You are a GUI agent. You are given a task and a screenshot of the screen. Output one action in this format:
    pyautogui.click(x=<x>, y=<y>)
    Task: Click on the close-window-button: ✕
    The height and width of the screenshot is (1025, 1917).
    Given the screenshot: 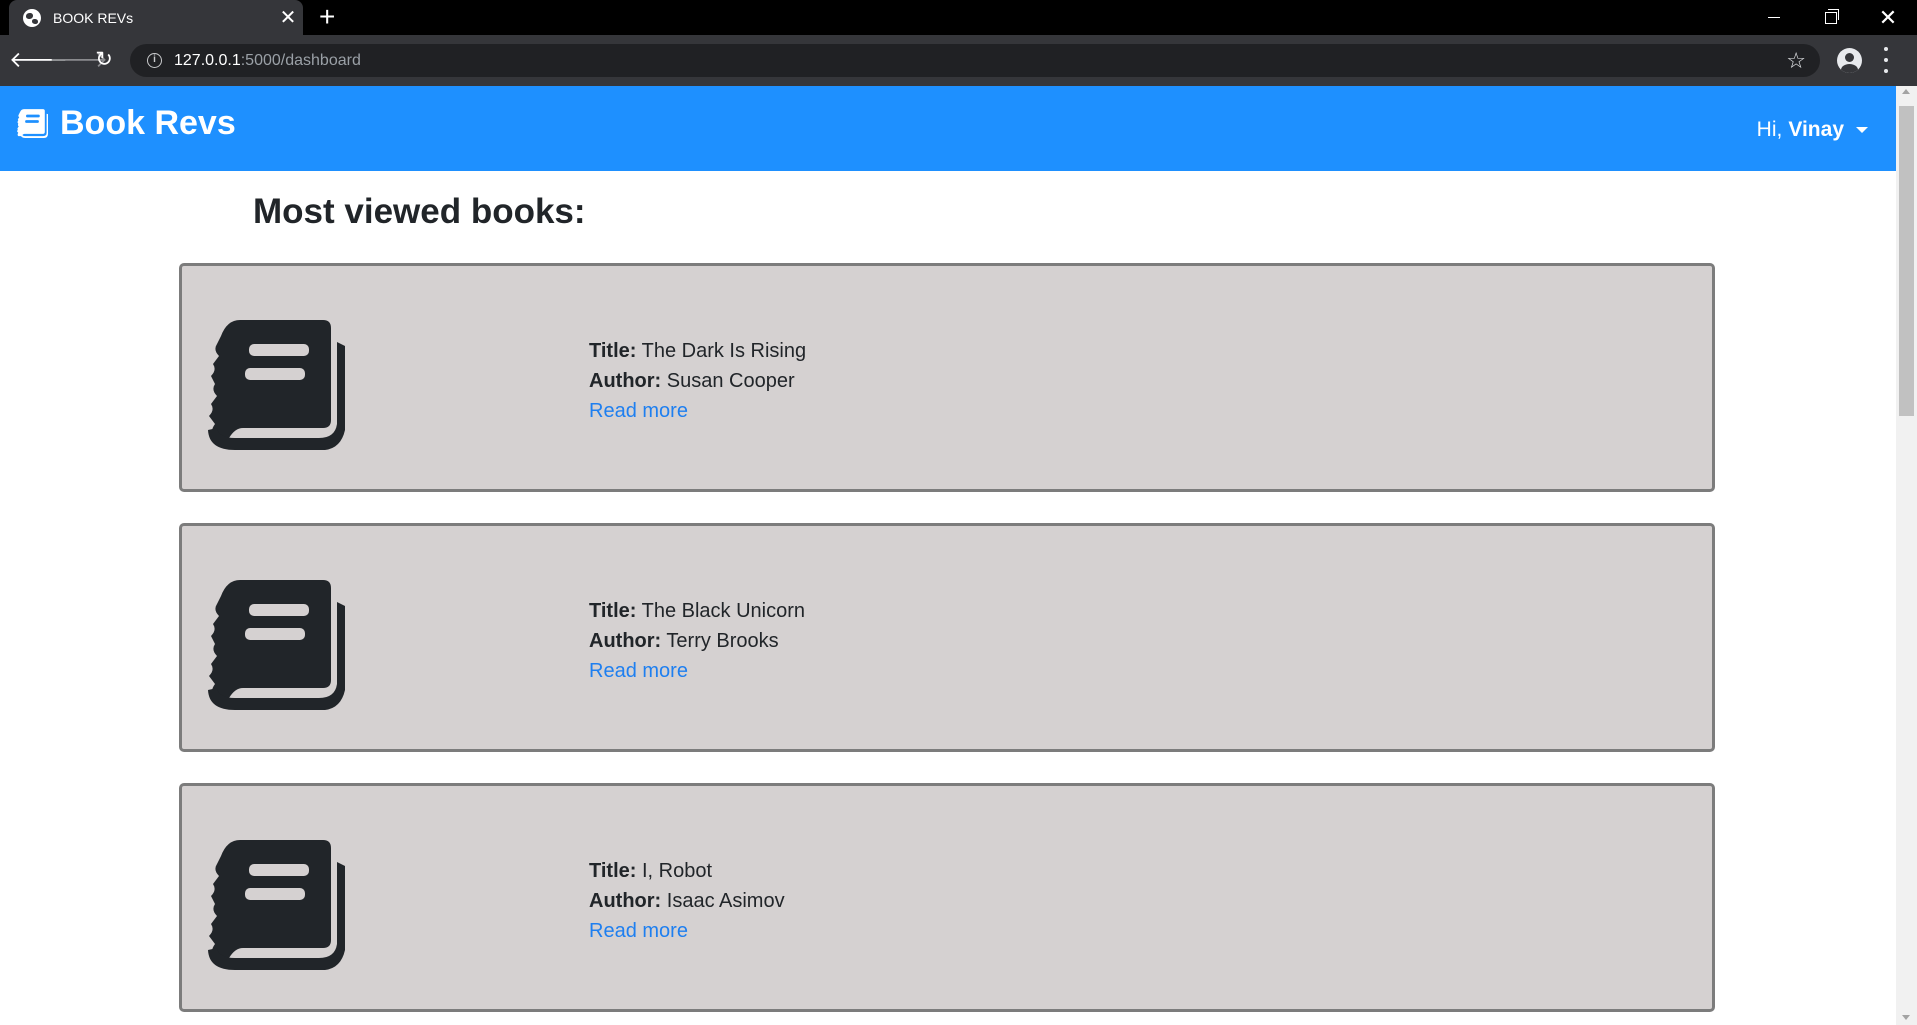 What is the action you would take?
    pyautogui.click(x=1888, y=17)
    